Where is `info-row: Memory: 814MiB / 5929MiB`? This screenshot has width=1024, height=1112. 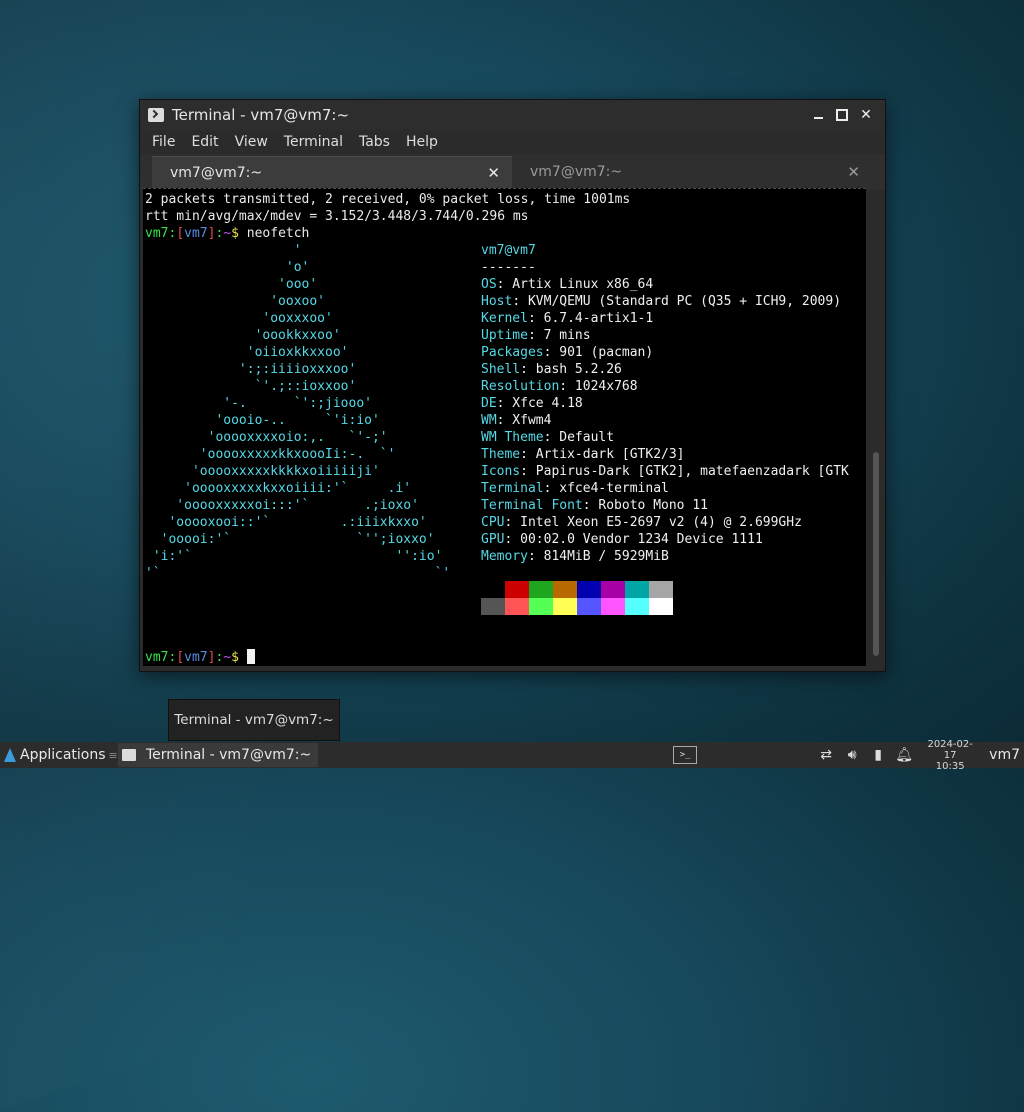
info-row: Memory: 814MiB / 5929MiB is located at coordinates (665, 556).